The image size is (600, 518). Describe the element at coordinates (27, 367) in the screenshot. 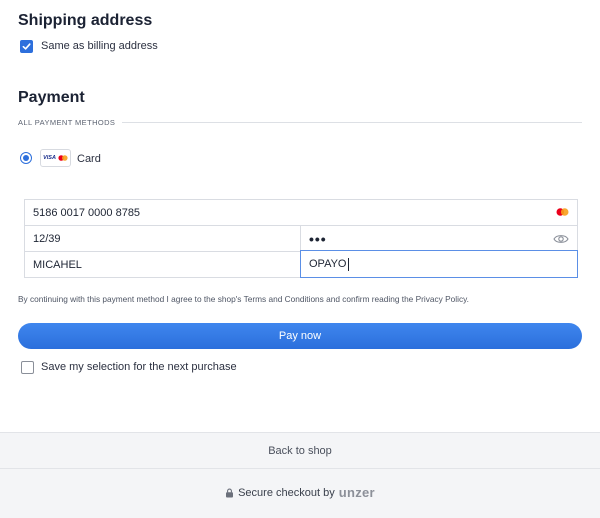

I see `save-selection-checkbox` at that location.